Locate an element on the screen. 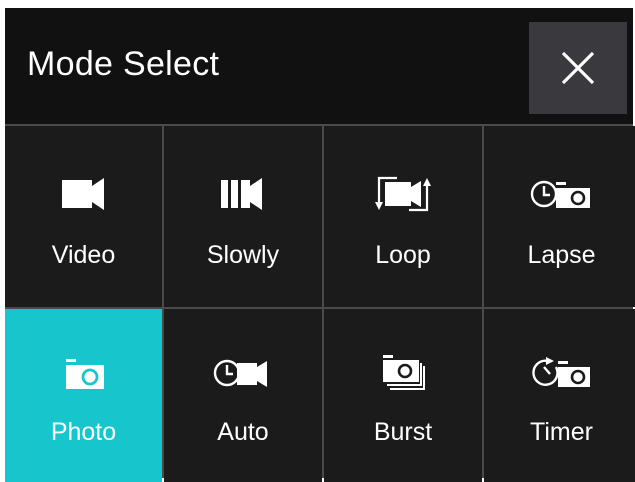 The width and height of the screenshot is (635, 482). mode-label: Slowly is located at coordinates (243, 255).